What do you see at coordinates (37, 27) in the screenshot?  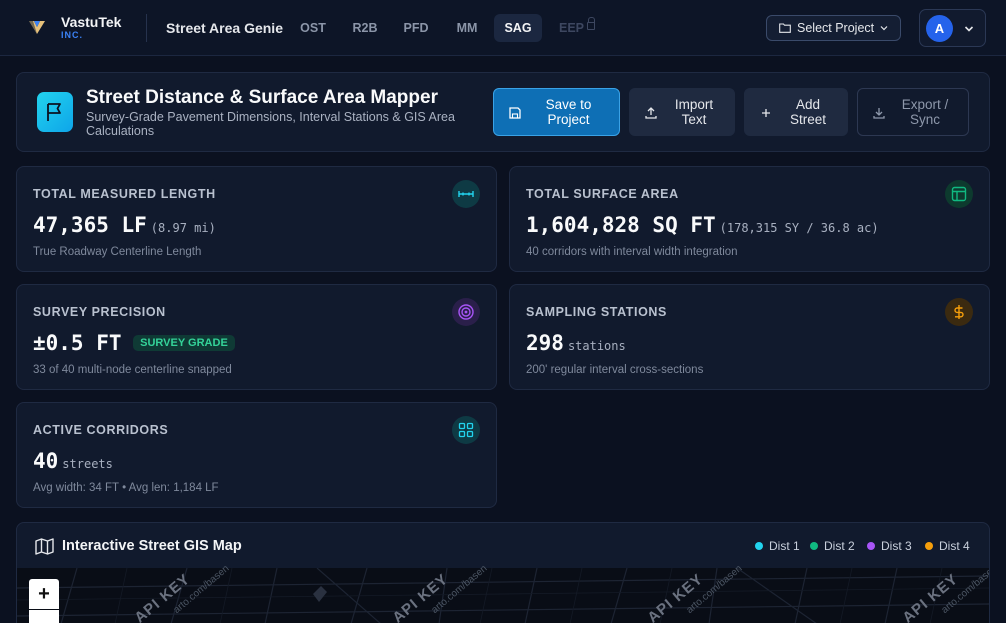 I see `vastutek-logo-icon` at bounding box center [37, 27].